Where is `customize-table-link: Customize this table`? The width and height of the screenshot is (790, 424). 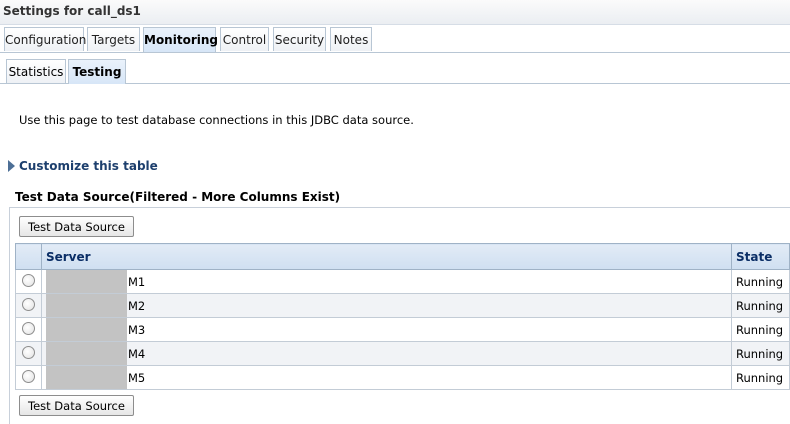
customize-table-link: Customize this table is located at coordinates (83, 166).